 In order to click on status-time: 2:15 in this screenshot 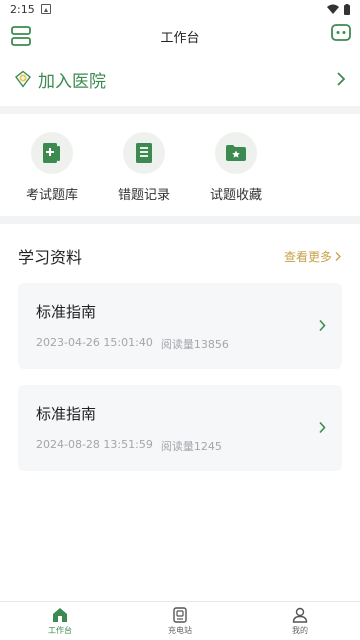, I will do `click(22, 9)`.